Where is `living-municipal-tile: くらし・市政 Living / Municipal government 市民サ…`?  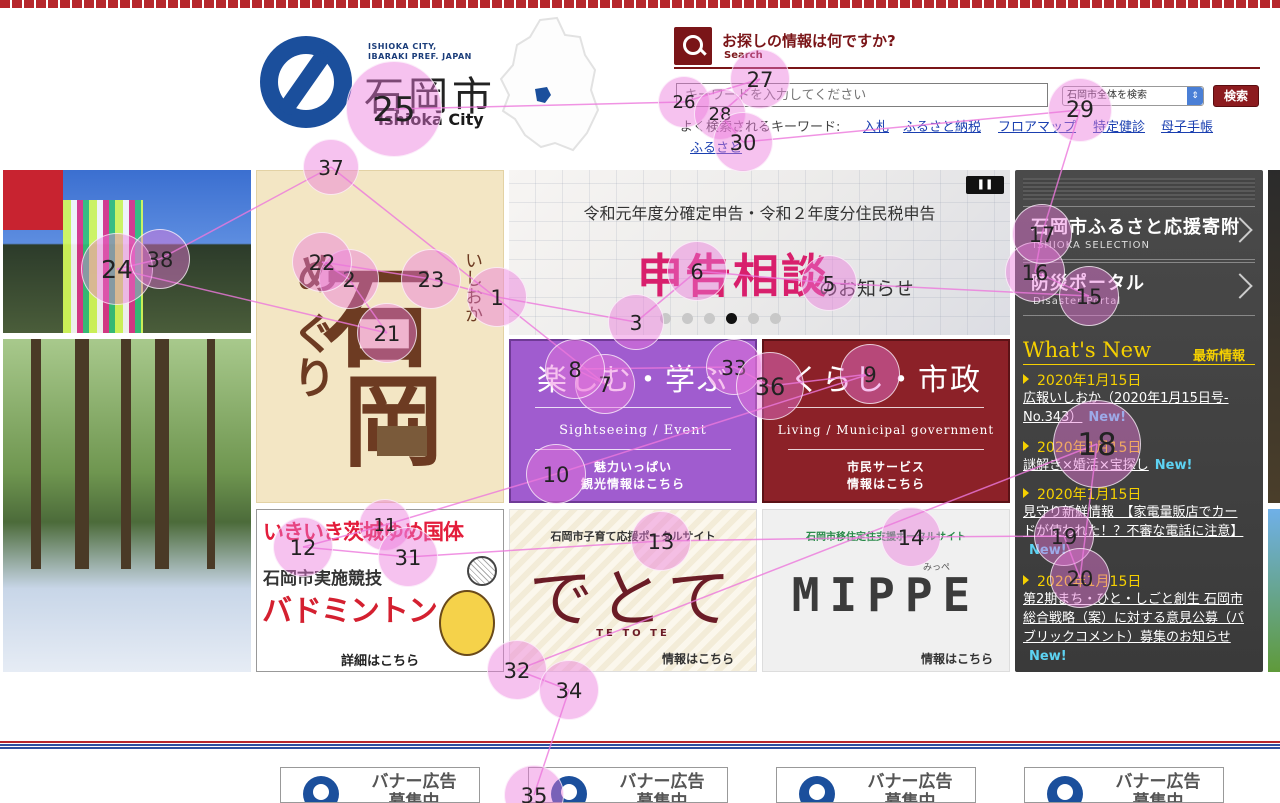
living-municipal-tile: くらし・市政 Living / Municipal government 市民サ… is located at coordinates (886, 421).